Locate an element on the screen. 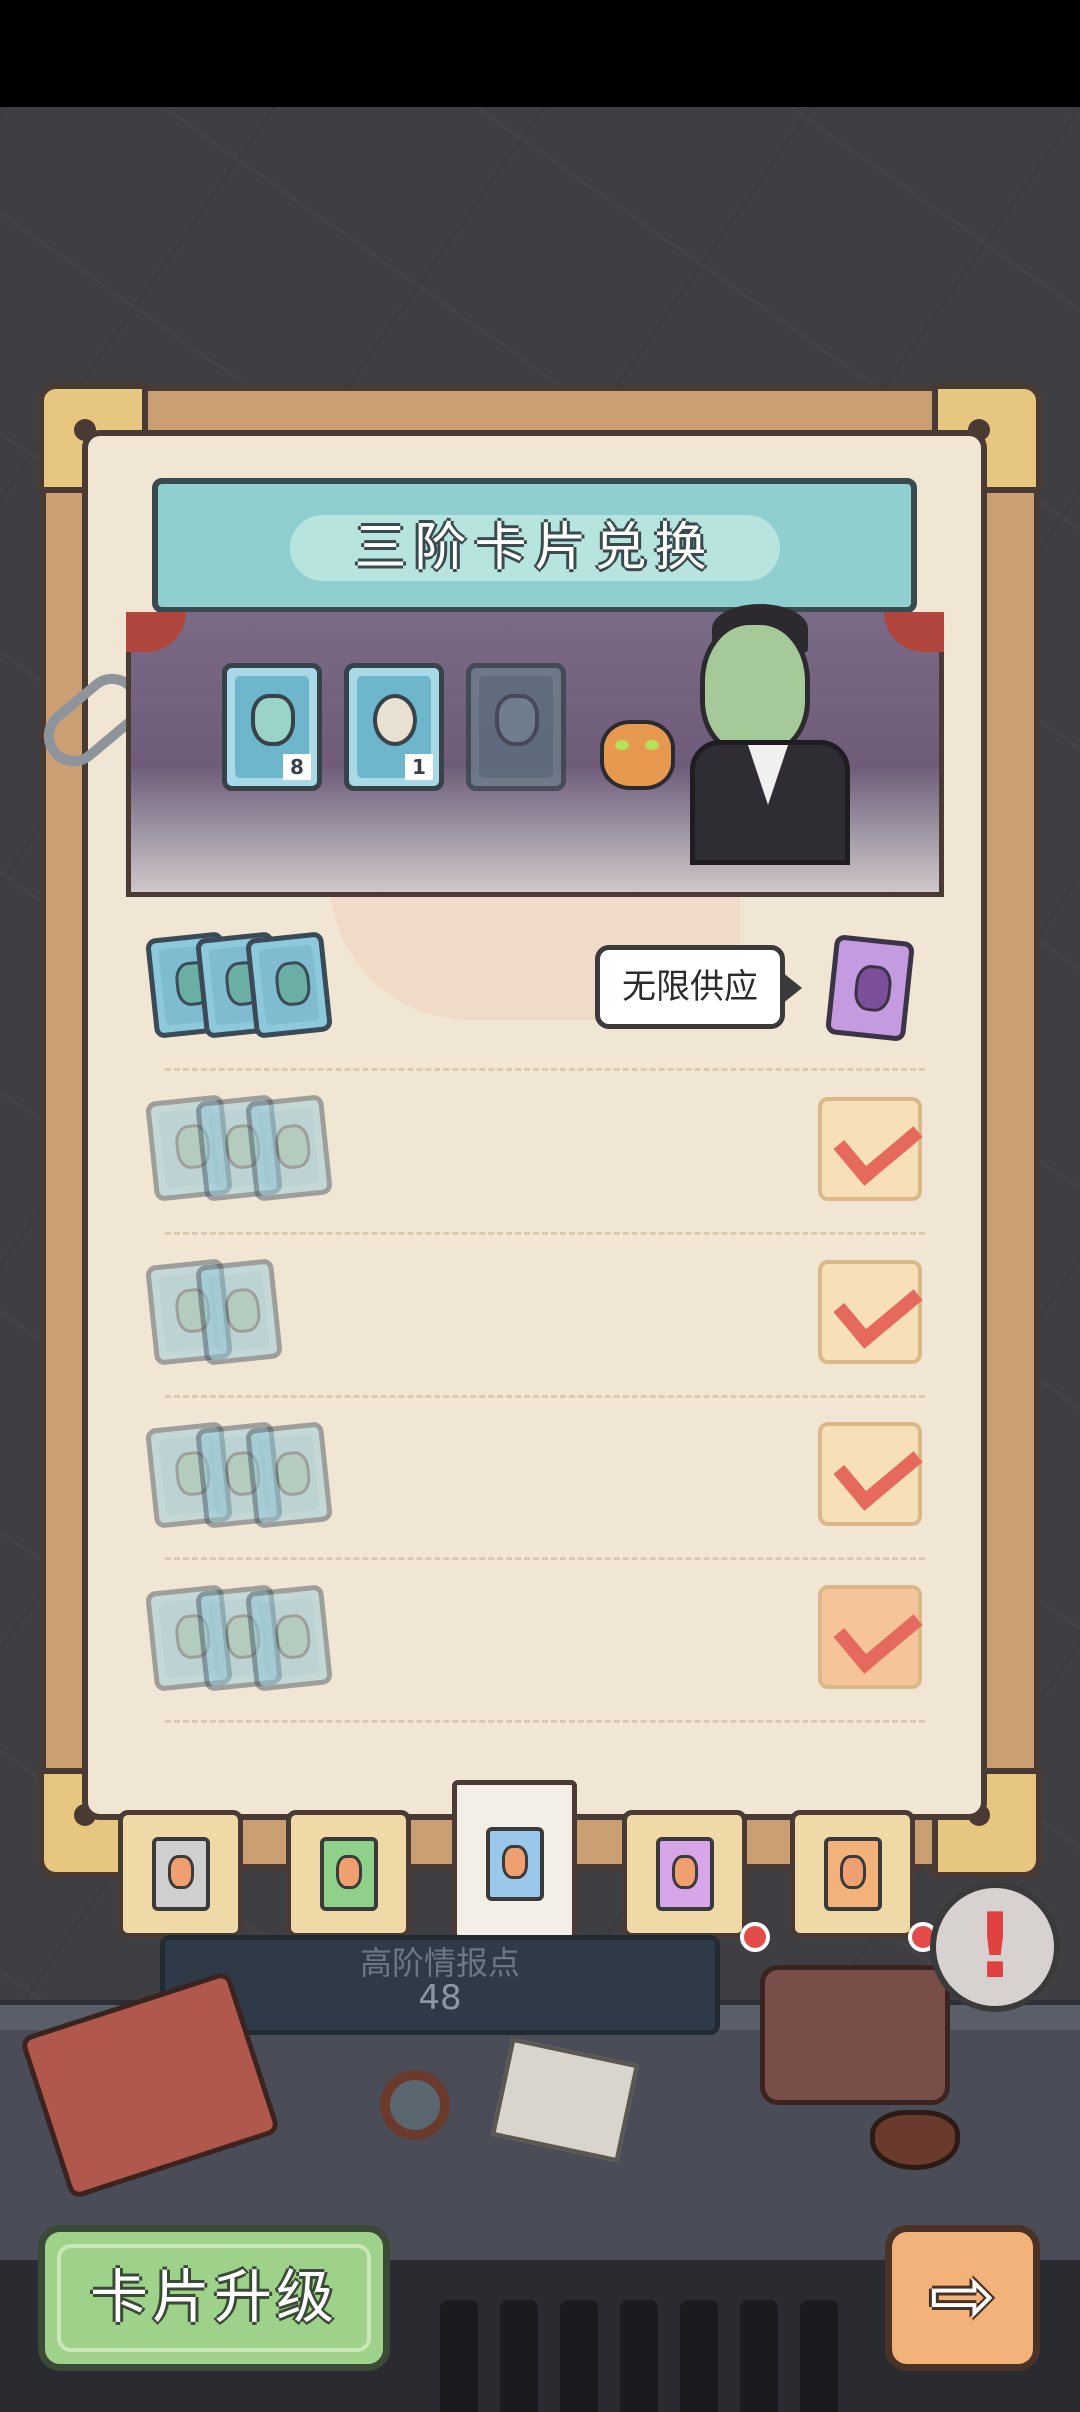 This screenshot has height=2412, width=1080. orange-card-icon is located at coordinates (853, 1874).